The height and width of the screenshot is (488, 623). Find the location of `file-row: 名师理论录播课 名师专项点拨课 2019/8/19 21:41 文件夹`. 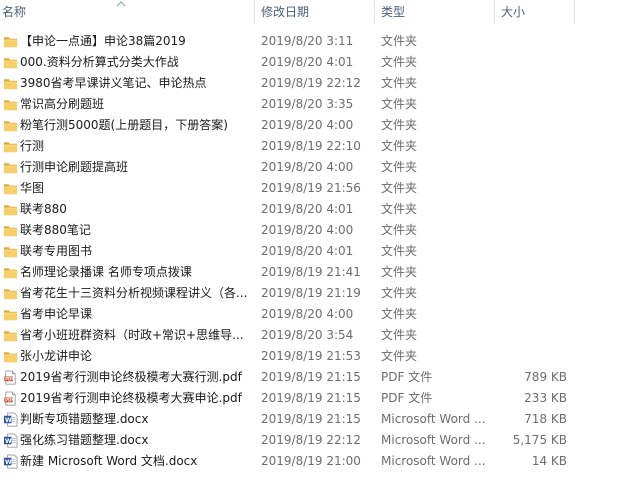

file-row: 名师理论录播课 名师专项点拨课 2019/8/19 21:41 文件夹 is located at coordinates (311, 272).